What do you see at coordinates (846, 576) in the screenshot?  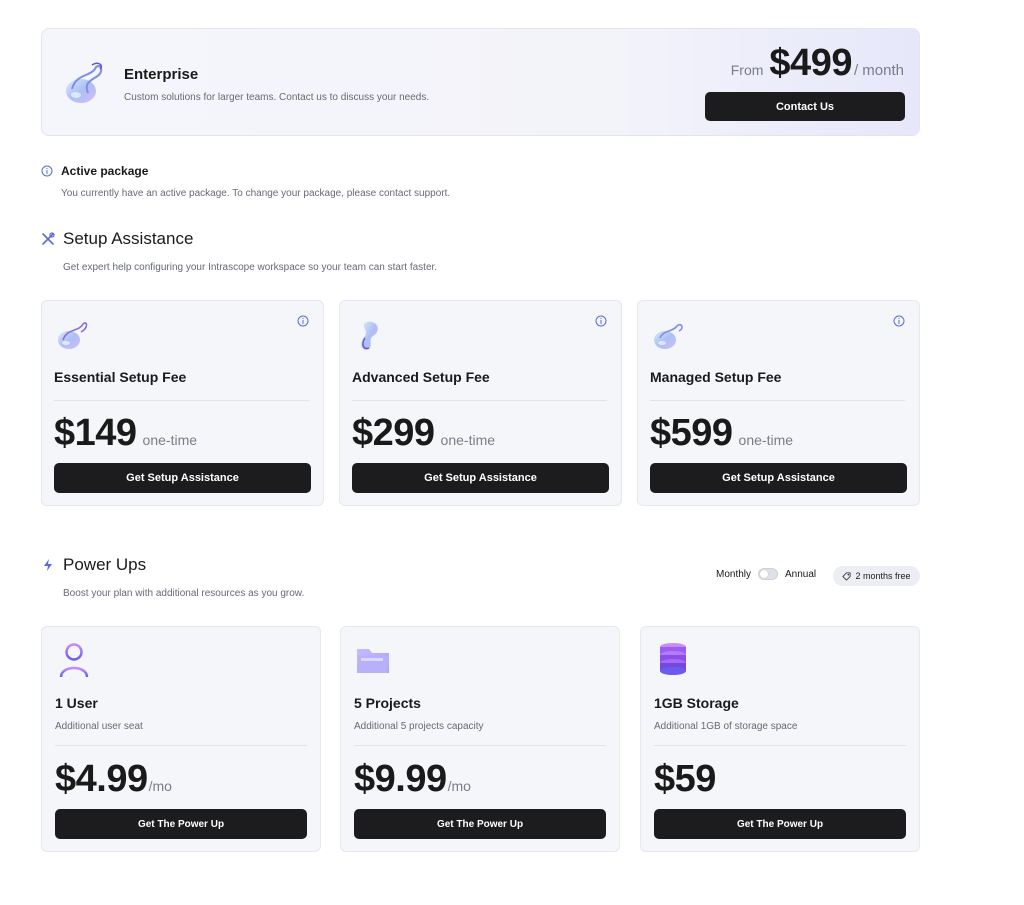 I see `tag-icon` at bounding box center [846, 576].